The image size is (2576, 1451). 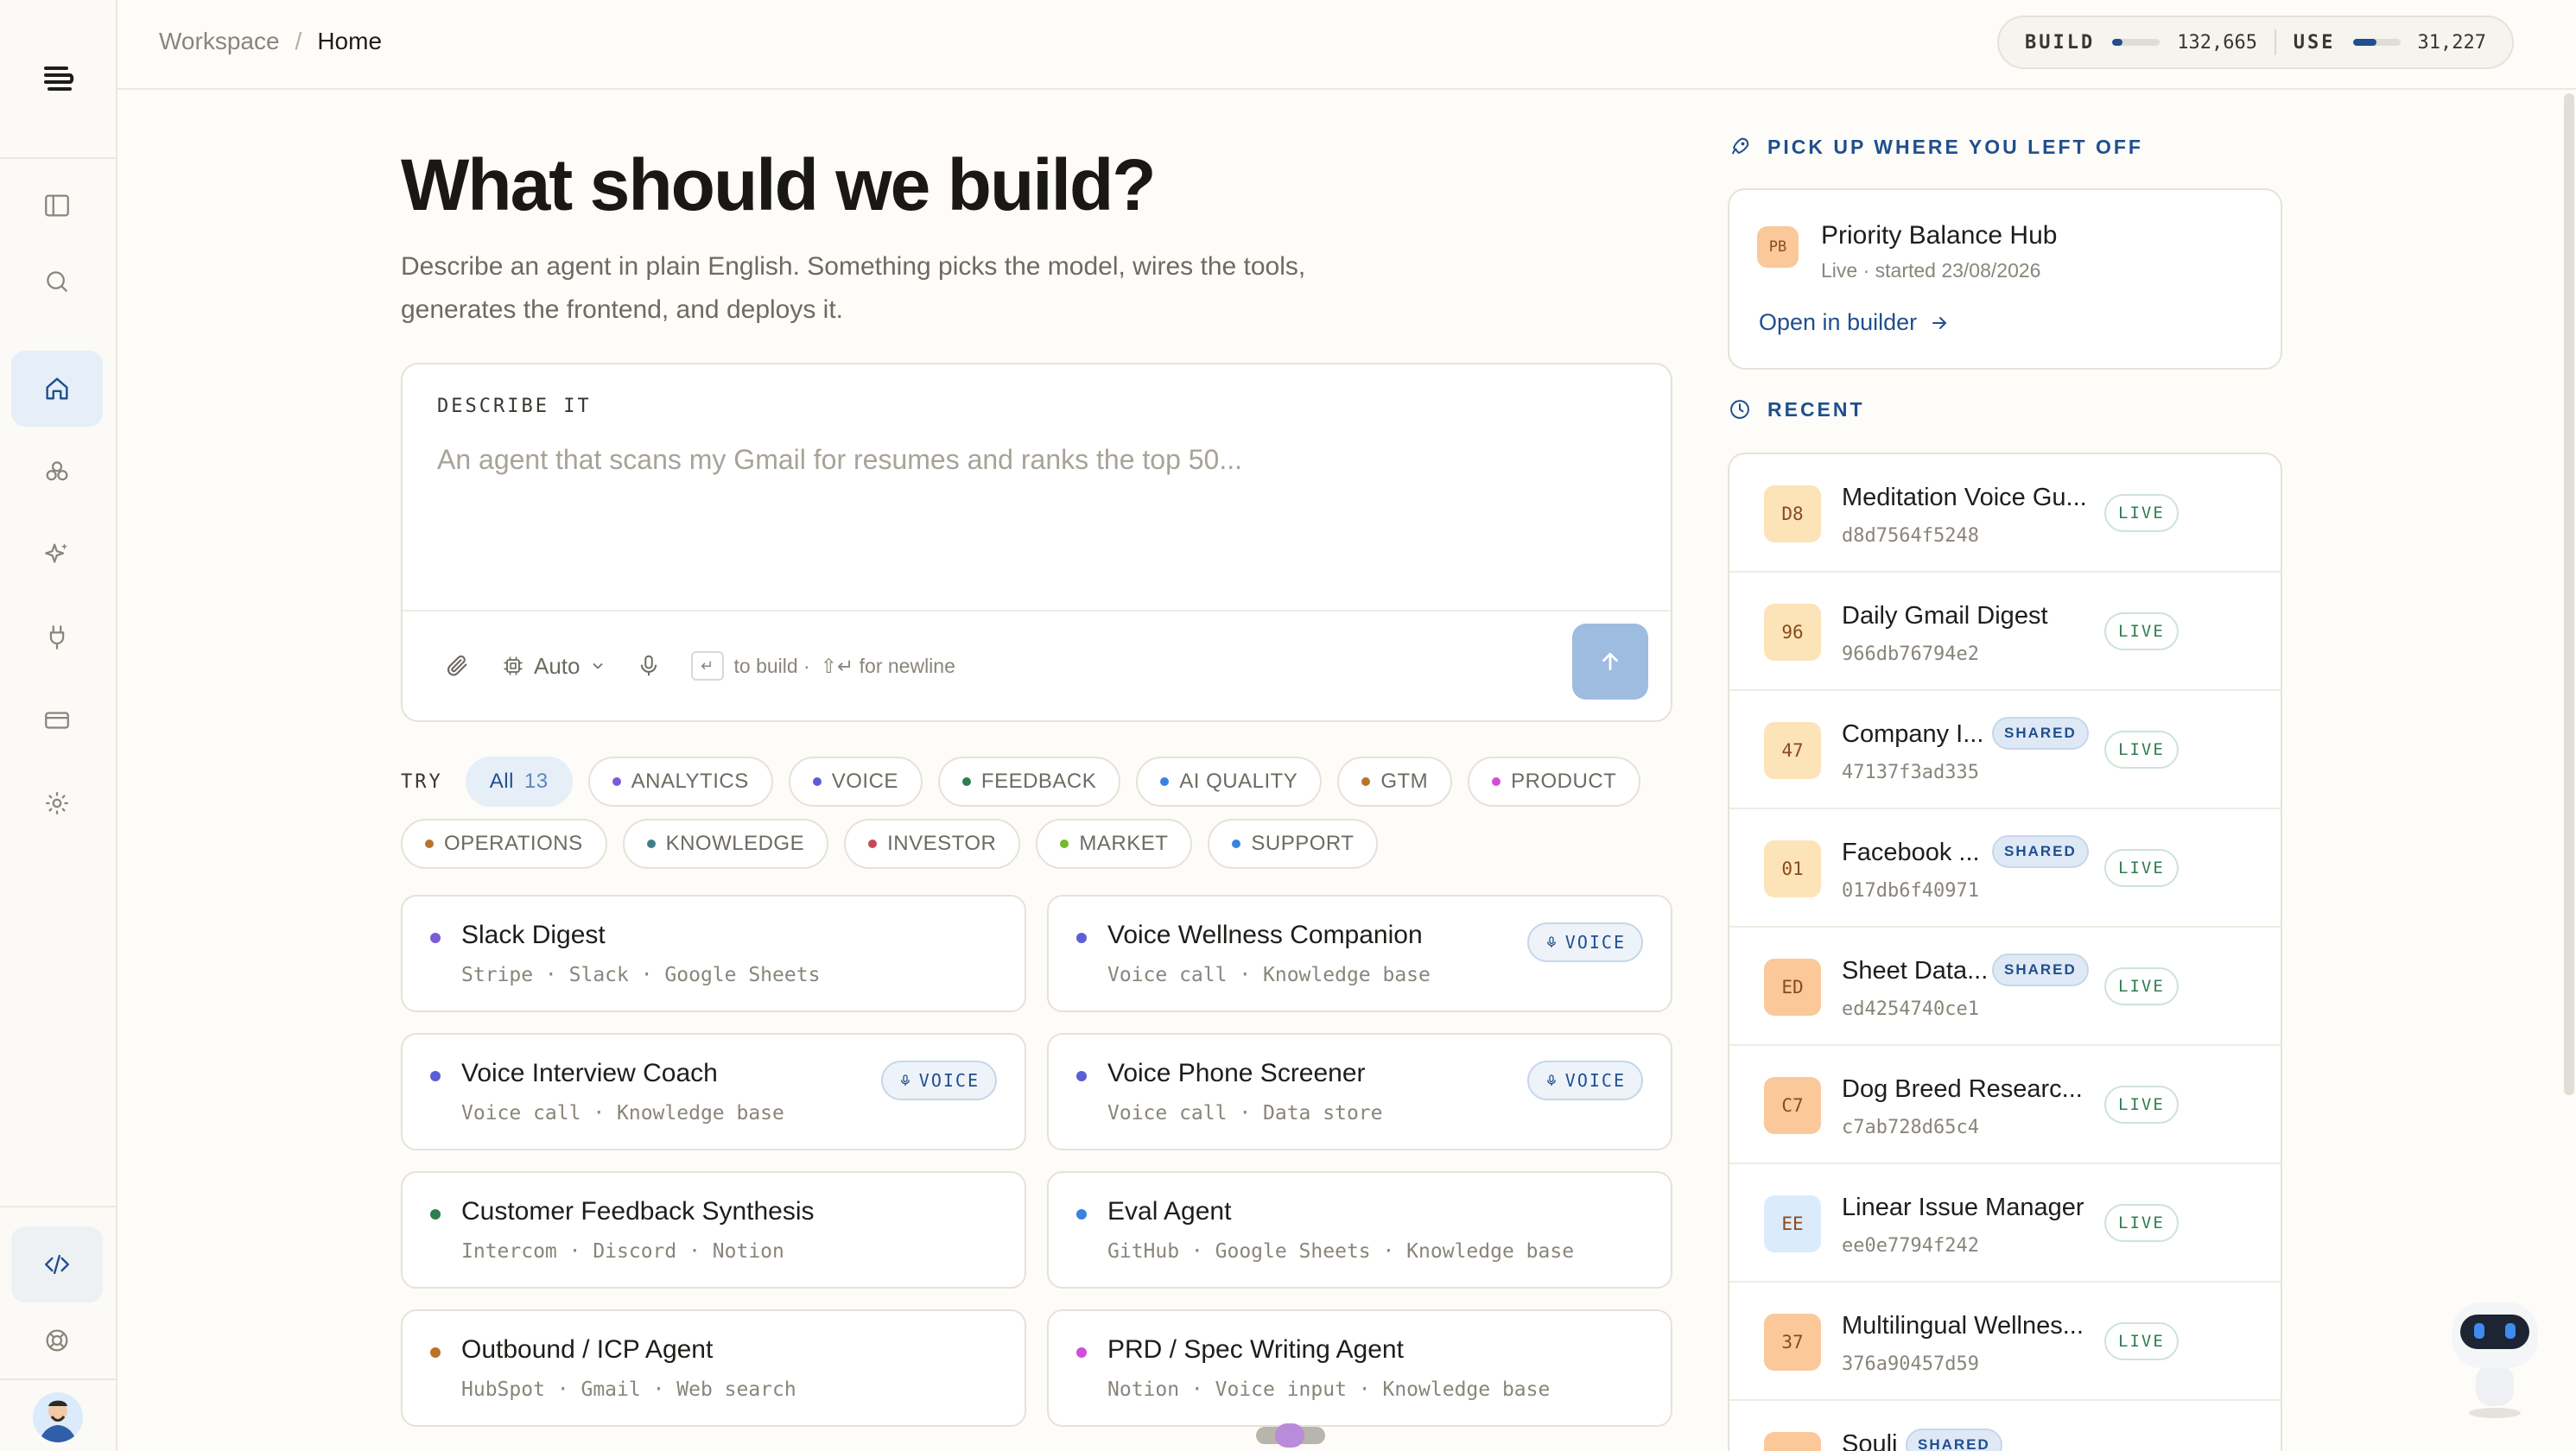 What do you see at coordinates (1554, 782) in the screenshot?
I see `filter-chip-product: PRODUCT` at bounding box center [1554, 782].